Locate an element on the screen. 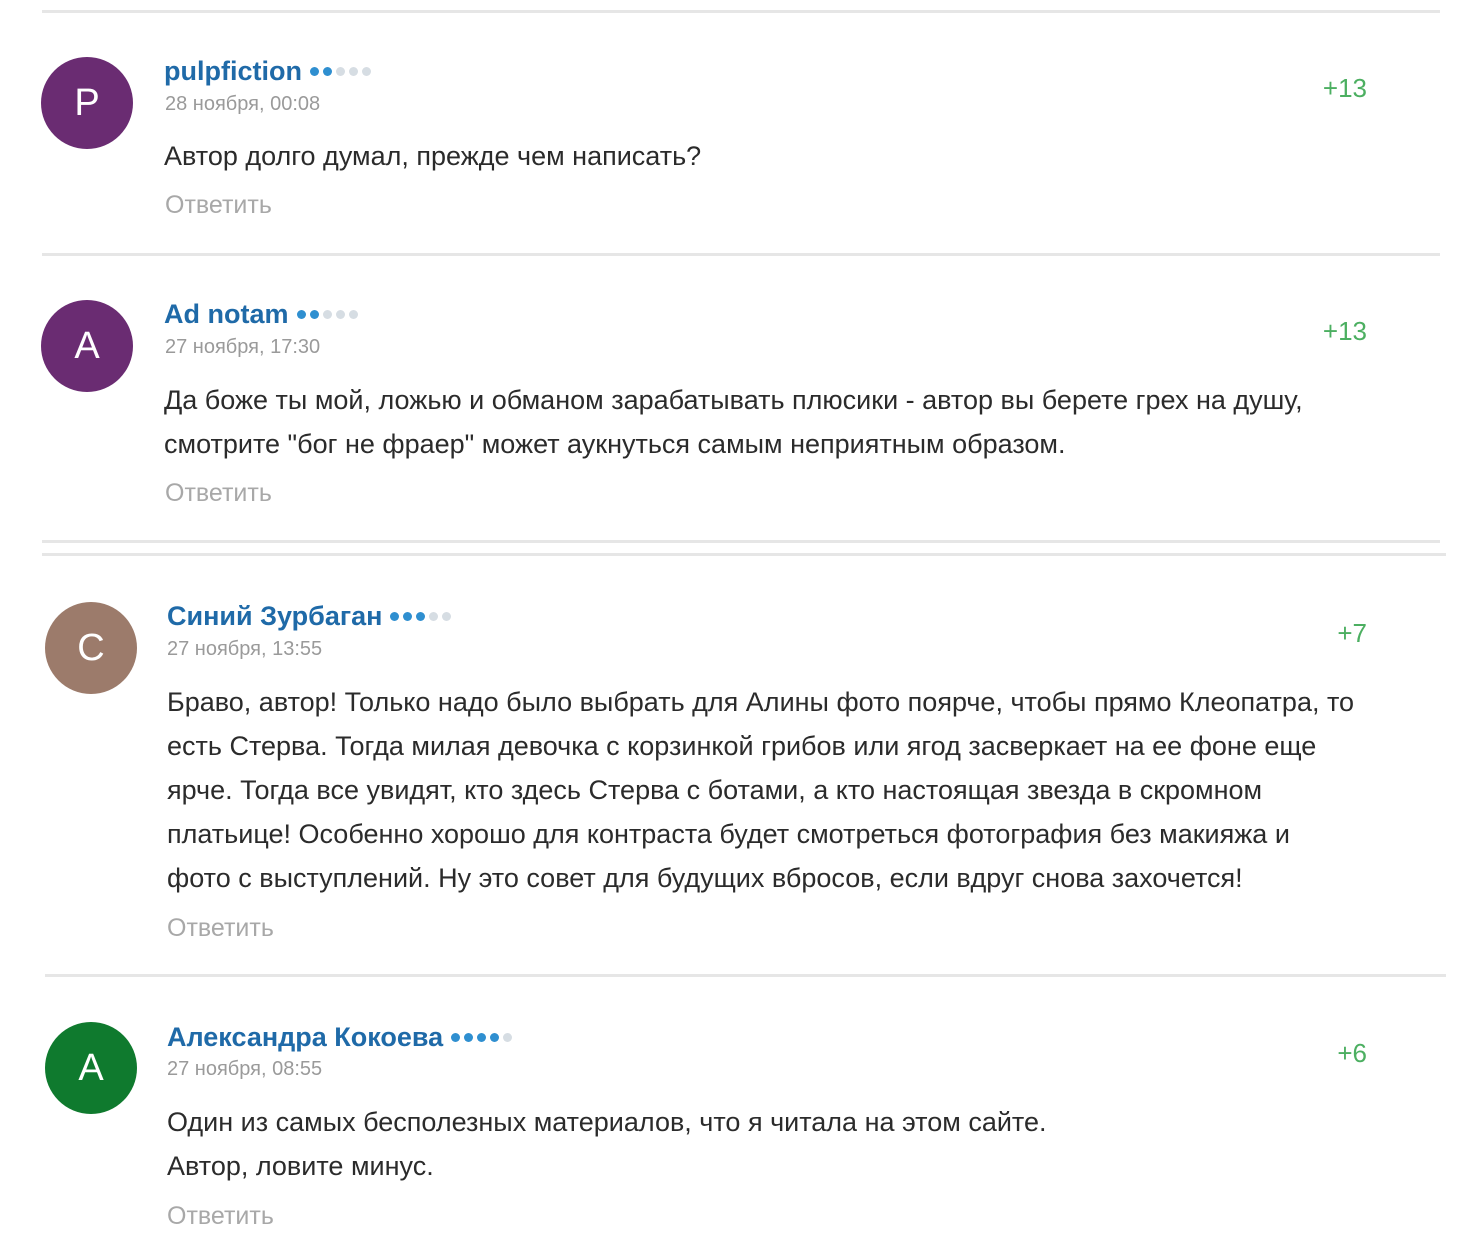 The image size is (1460, 1236). avatar: P is located at coordinates (87, 103).